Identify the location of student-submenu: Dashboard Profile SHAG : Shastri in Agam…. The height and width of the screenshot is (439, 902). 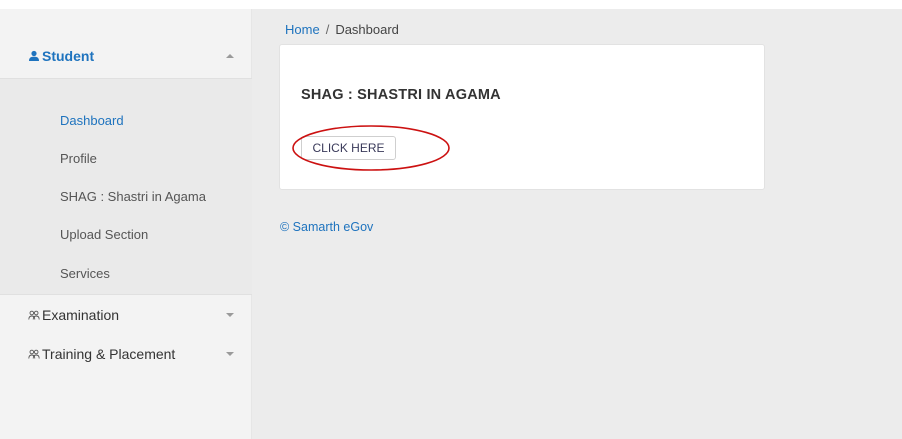
(126, 186).